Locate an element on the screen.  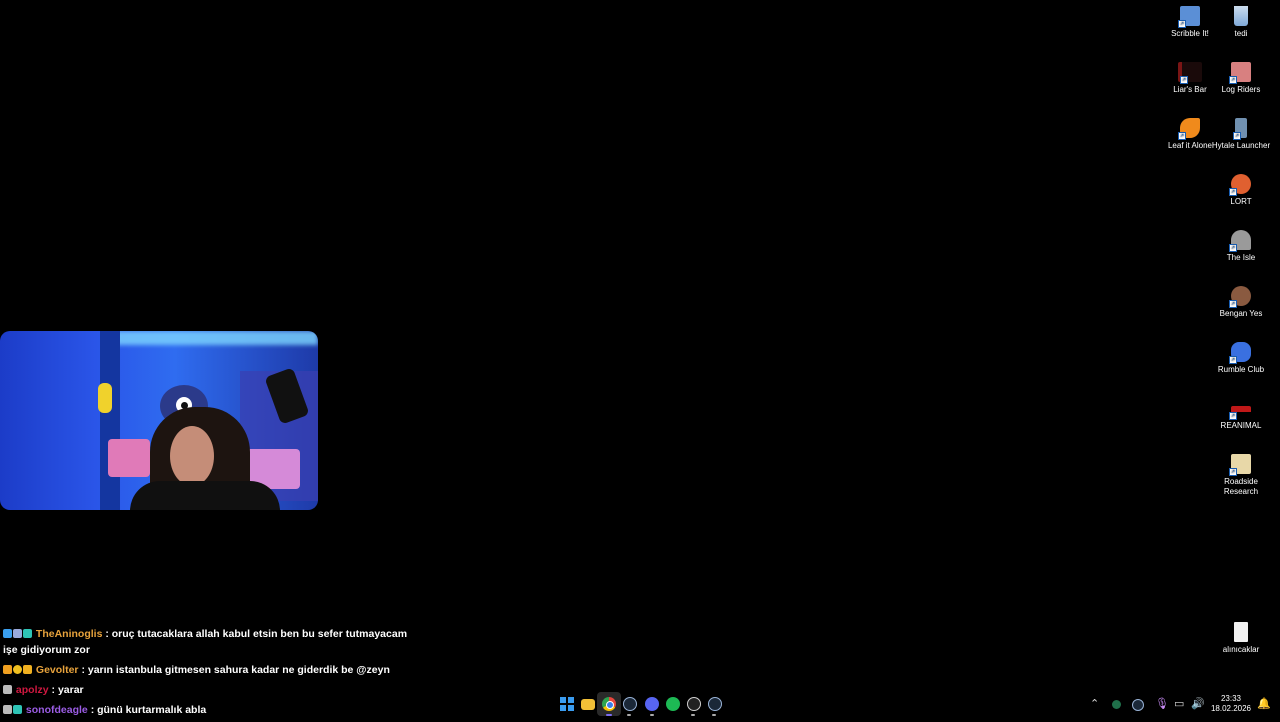
obs-icon is located at coordinates (694, 704).